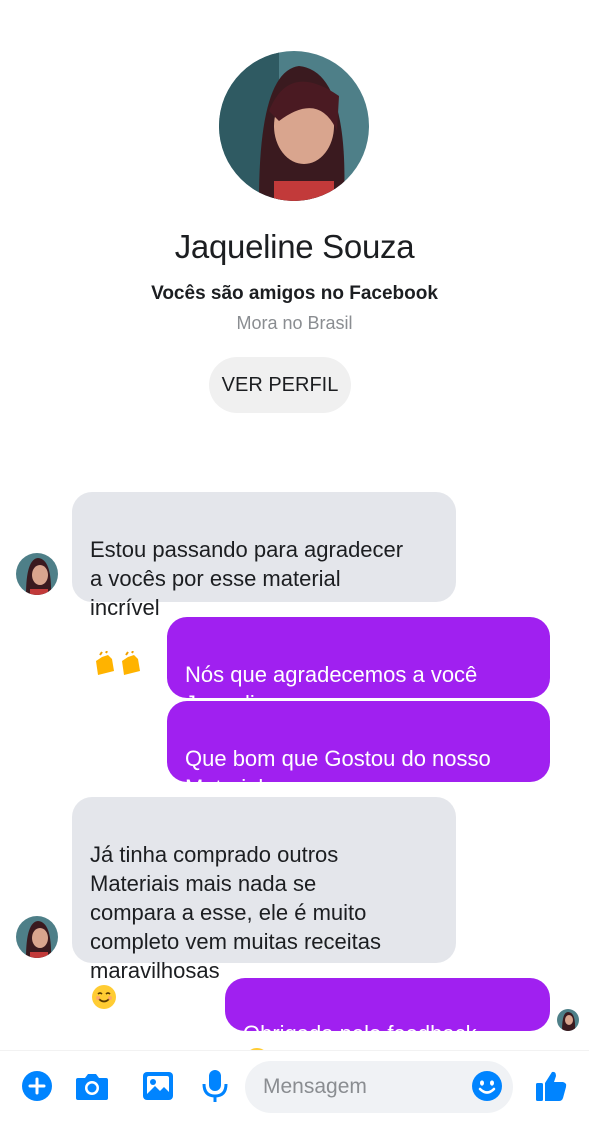 The width and height of the screenshot is (589, 1121). I want to click on message-outgoing: Obrigada pelo feedback, so click(387, 1025).